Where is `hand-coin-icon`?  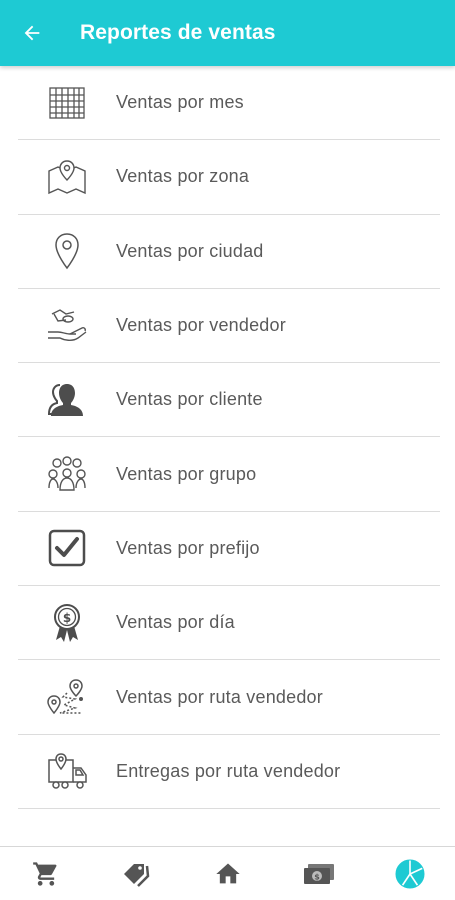
hand-coin-icon is located at coordinates (67, 324).